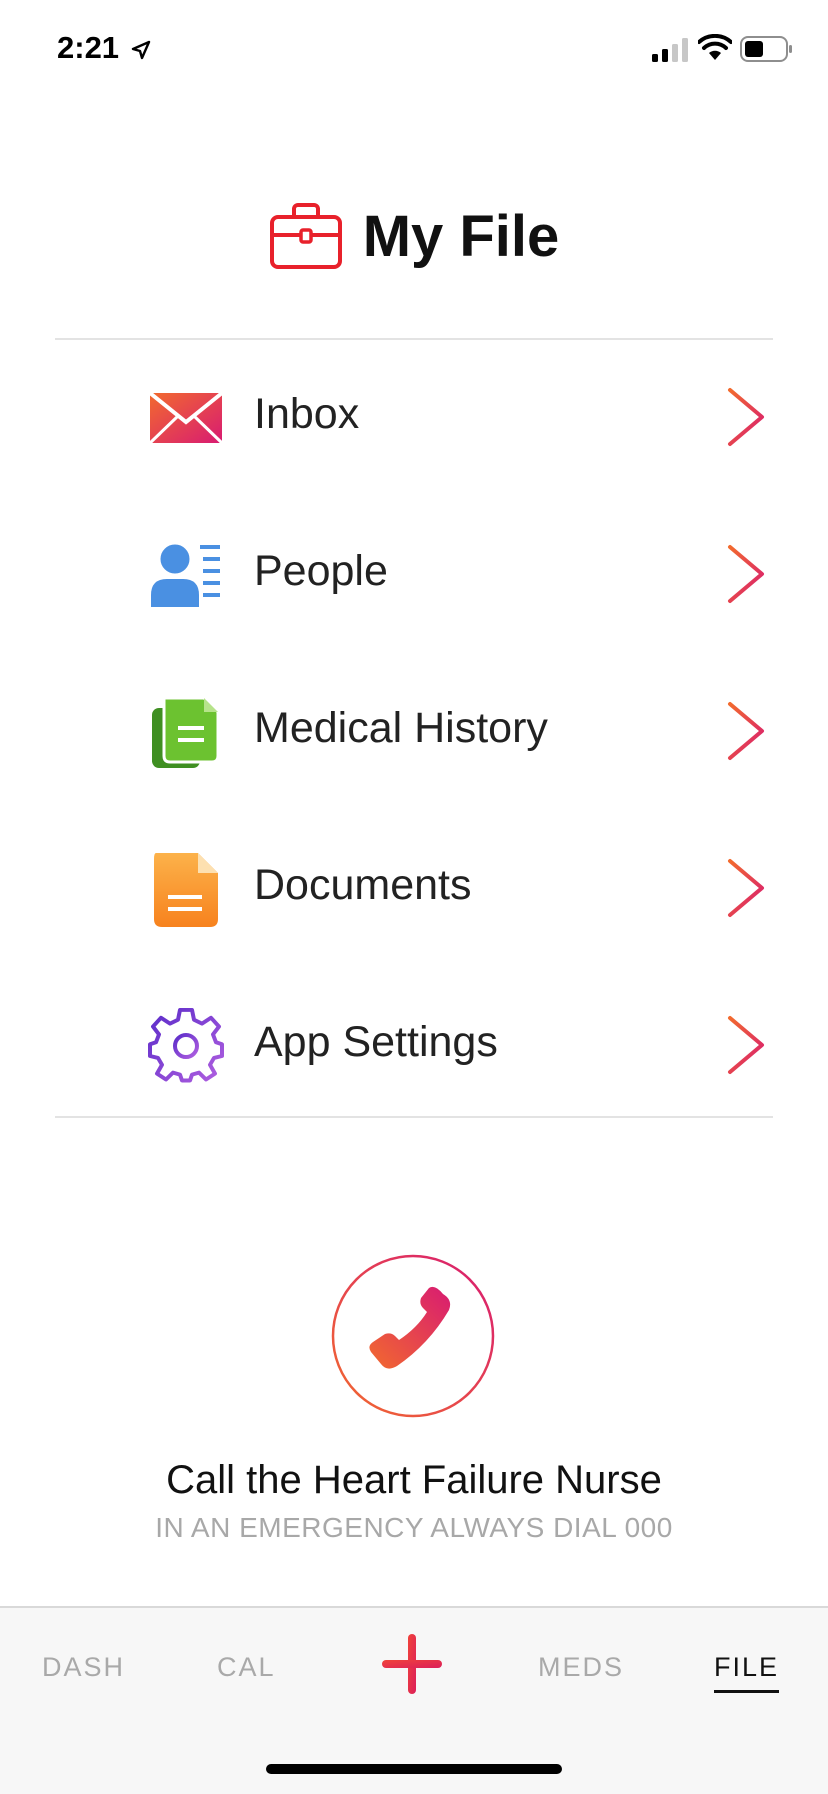 The width and height of the screenshot is (828, 1794). Describe the element at coordinates (747, 1691) in the screenshot. I see `active-tab-underline` at that location.